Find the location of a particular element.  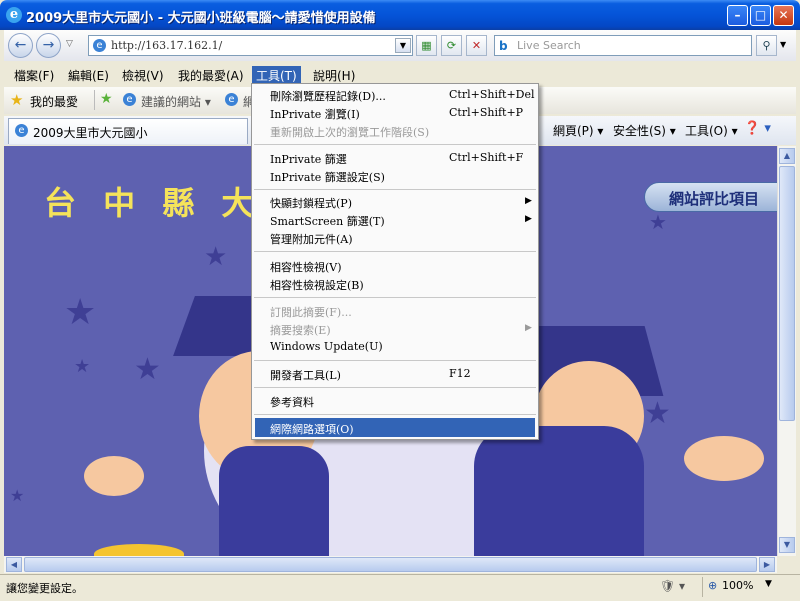

vertical-scrollbar: ▲ ▼ is located at coordinates (786, 351).